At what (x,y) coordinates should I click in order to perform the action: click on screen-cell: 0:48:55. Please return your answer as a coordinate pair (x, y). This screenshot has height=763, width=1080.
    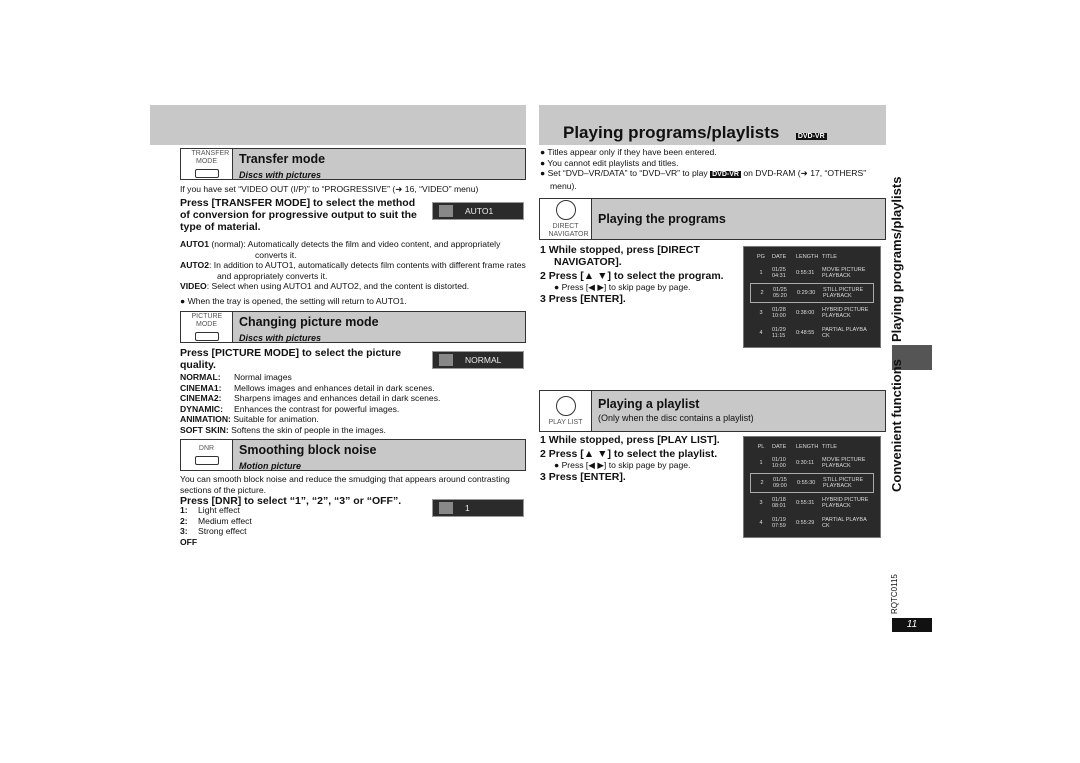
    Looking at the image, I should click on (805, 333).